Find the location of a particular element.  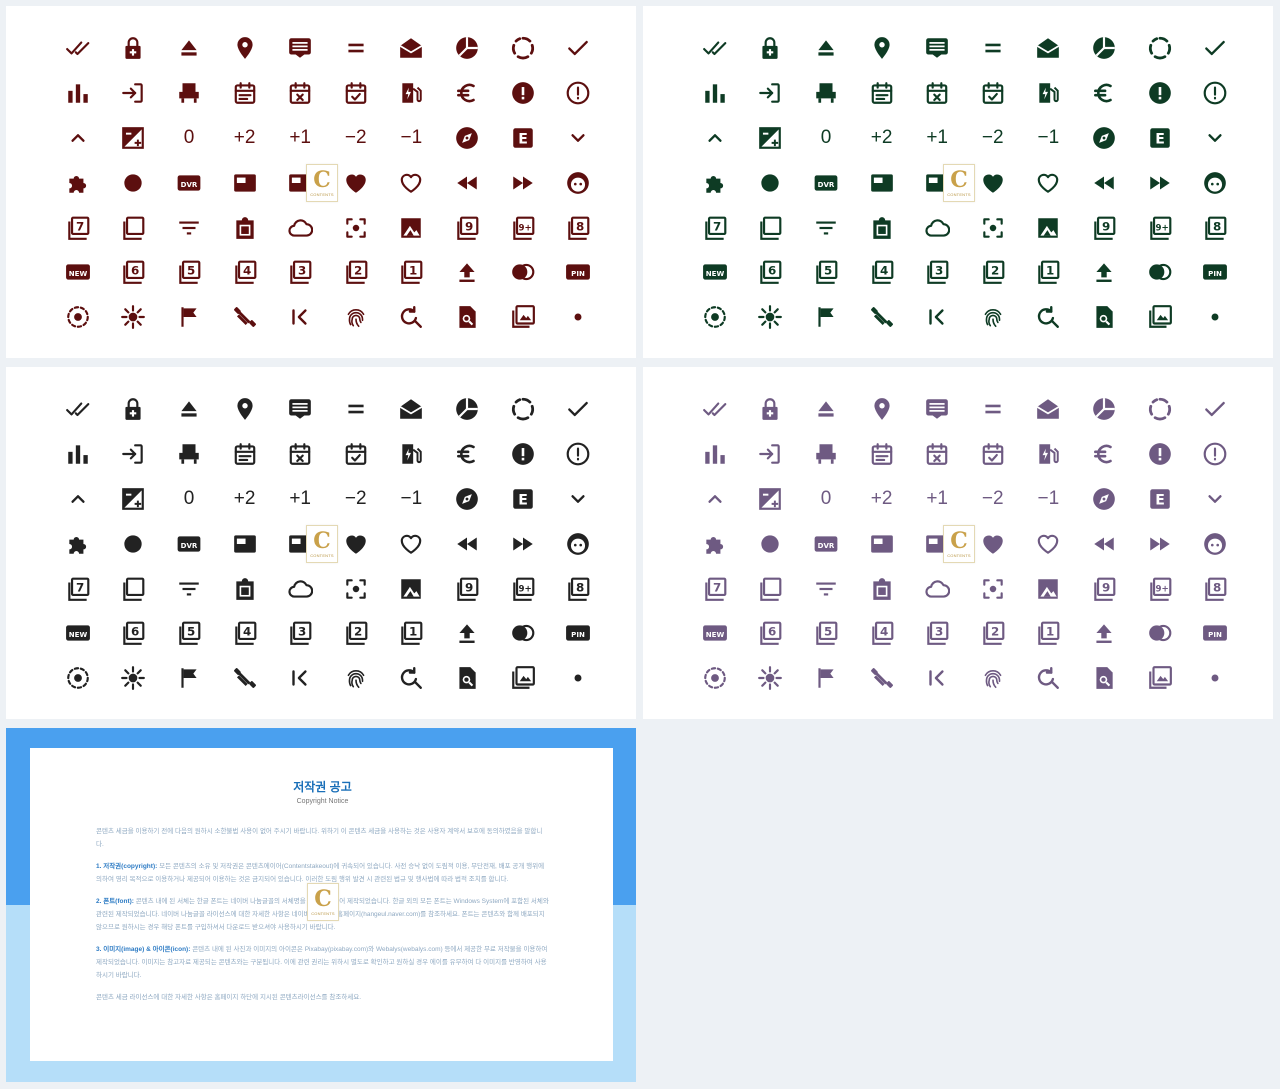

svg-text: 4 is located at coordinates (884, 271).